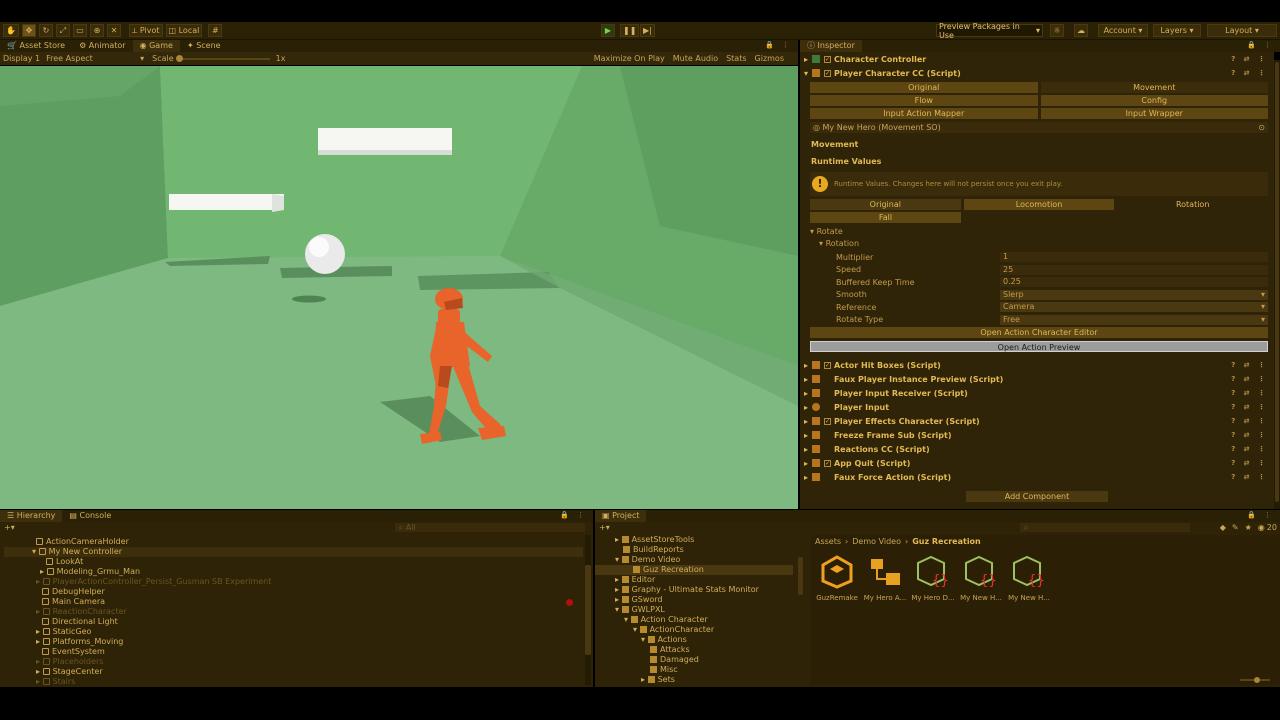 This screenshot has height=720, width=1280. Describe the element at coordinates (1154, 100) in the screenshot. I see `tab-config: Config` at that location.